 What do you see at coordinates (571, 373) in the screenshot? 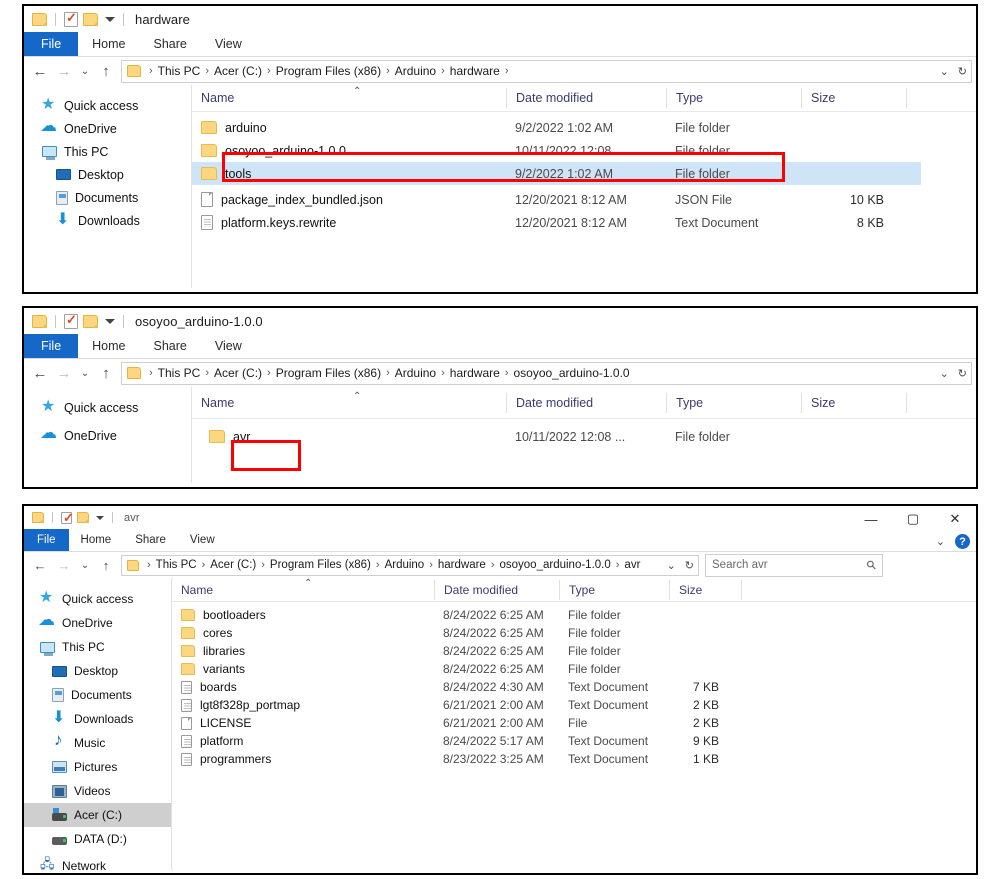
I see `breadcrumb-osoyoo: osoyoo_arduino-1.0.0` at bounding box center [571, 373].